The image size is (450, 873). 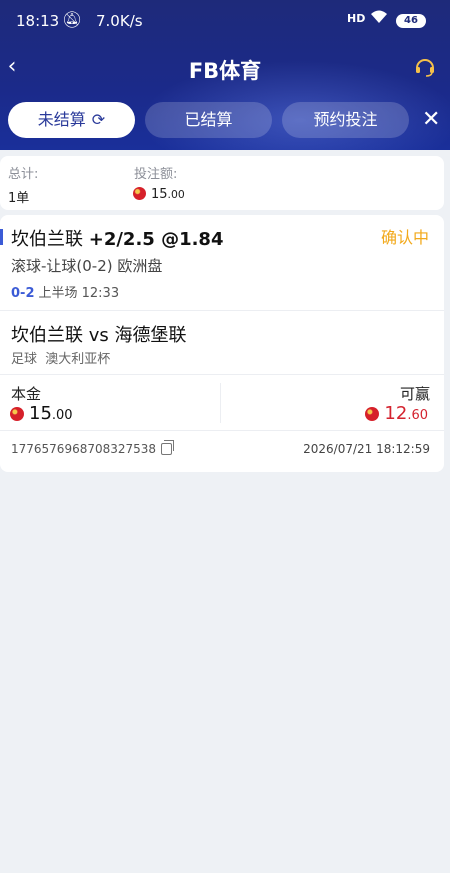 I want to click on win-amount: 12.60, so click(x=396, y=413).